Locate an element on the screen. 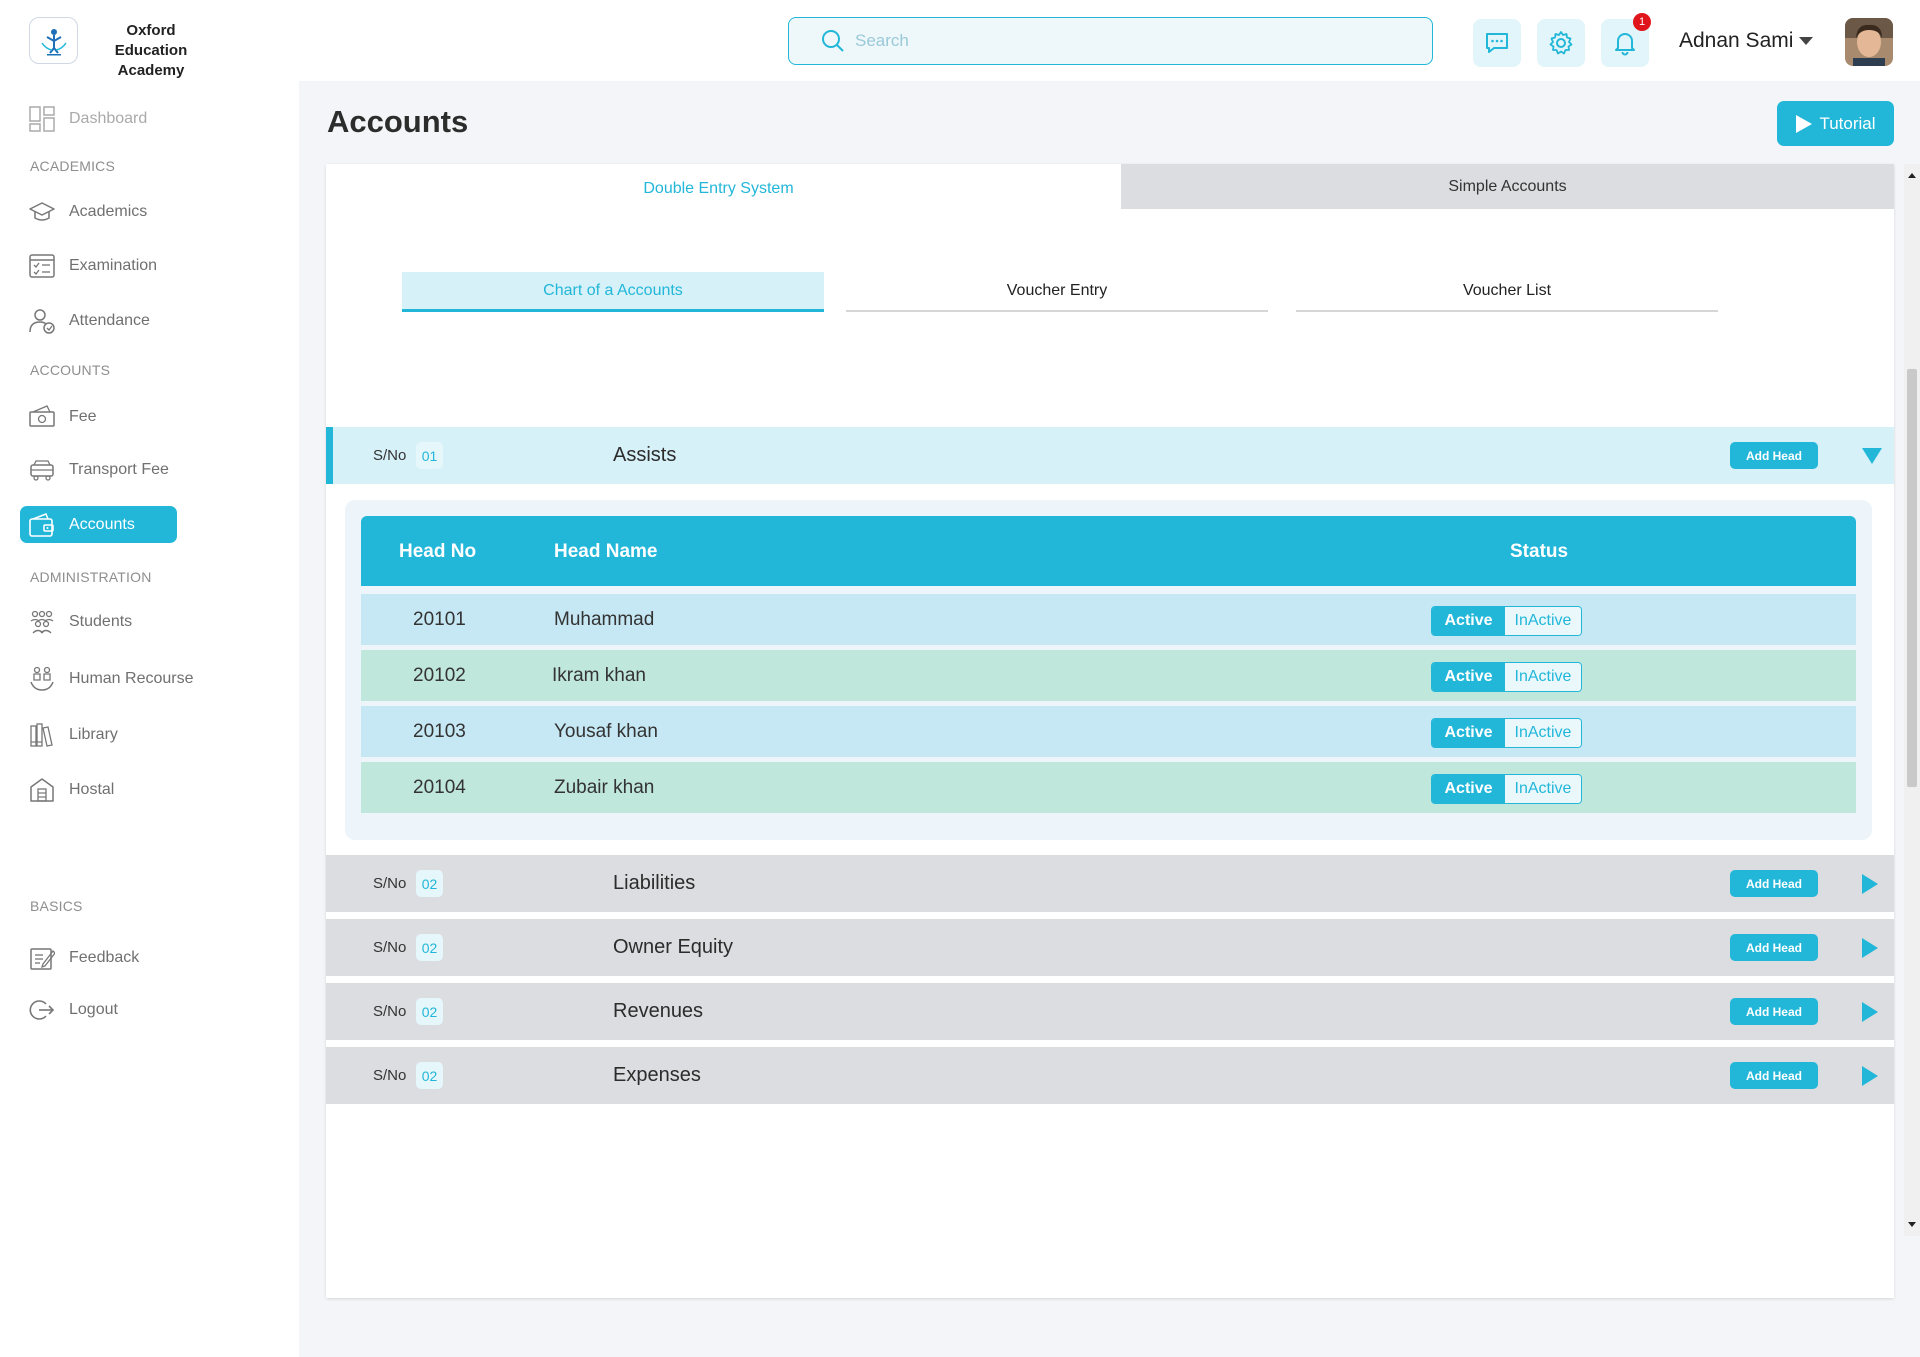  table-row: 20101 Muhammad Active InActive is located at coordinates (1108, 619).